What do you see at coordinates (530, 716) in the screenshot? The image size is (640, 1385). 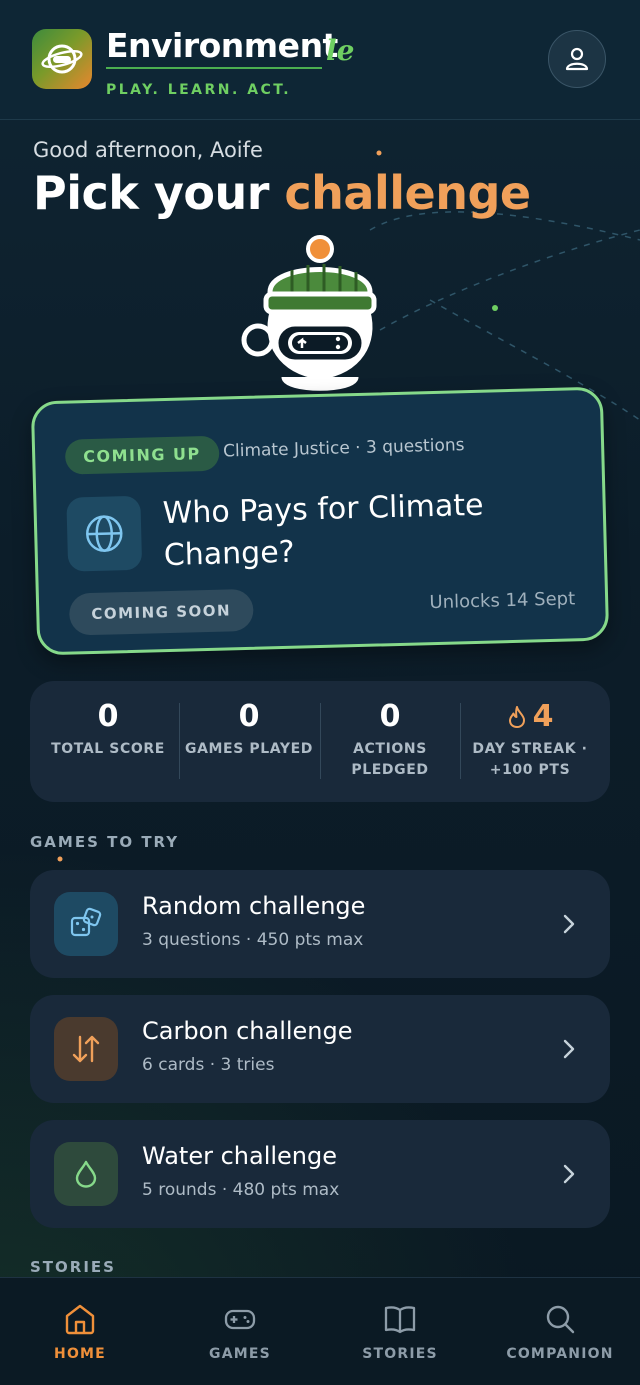 I see `streak-value-row: 4` at bounding box center [530, 716].